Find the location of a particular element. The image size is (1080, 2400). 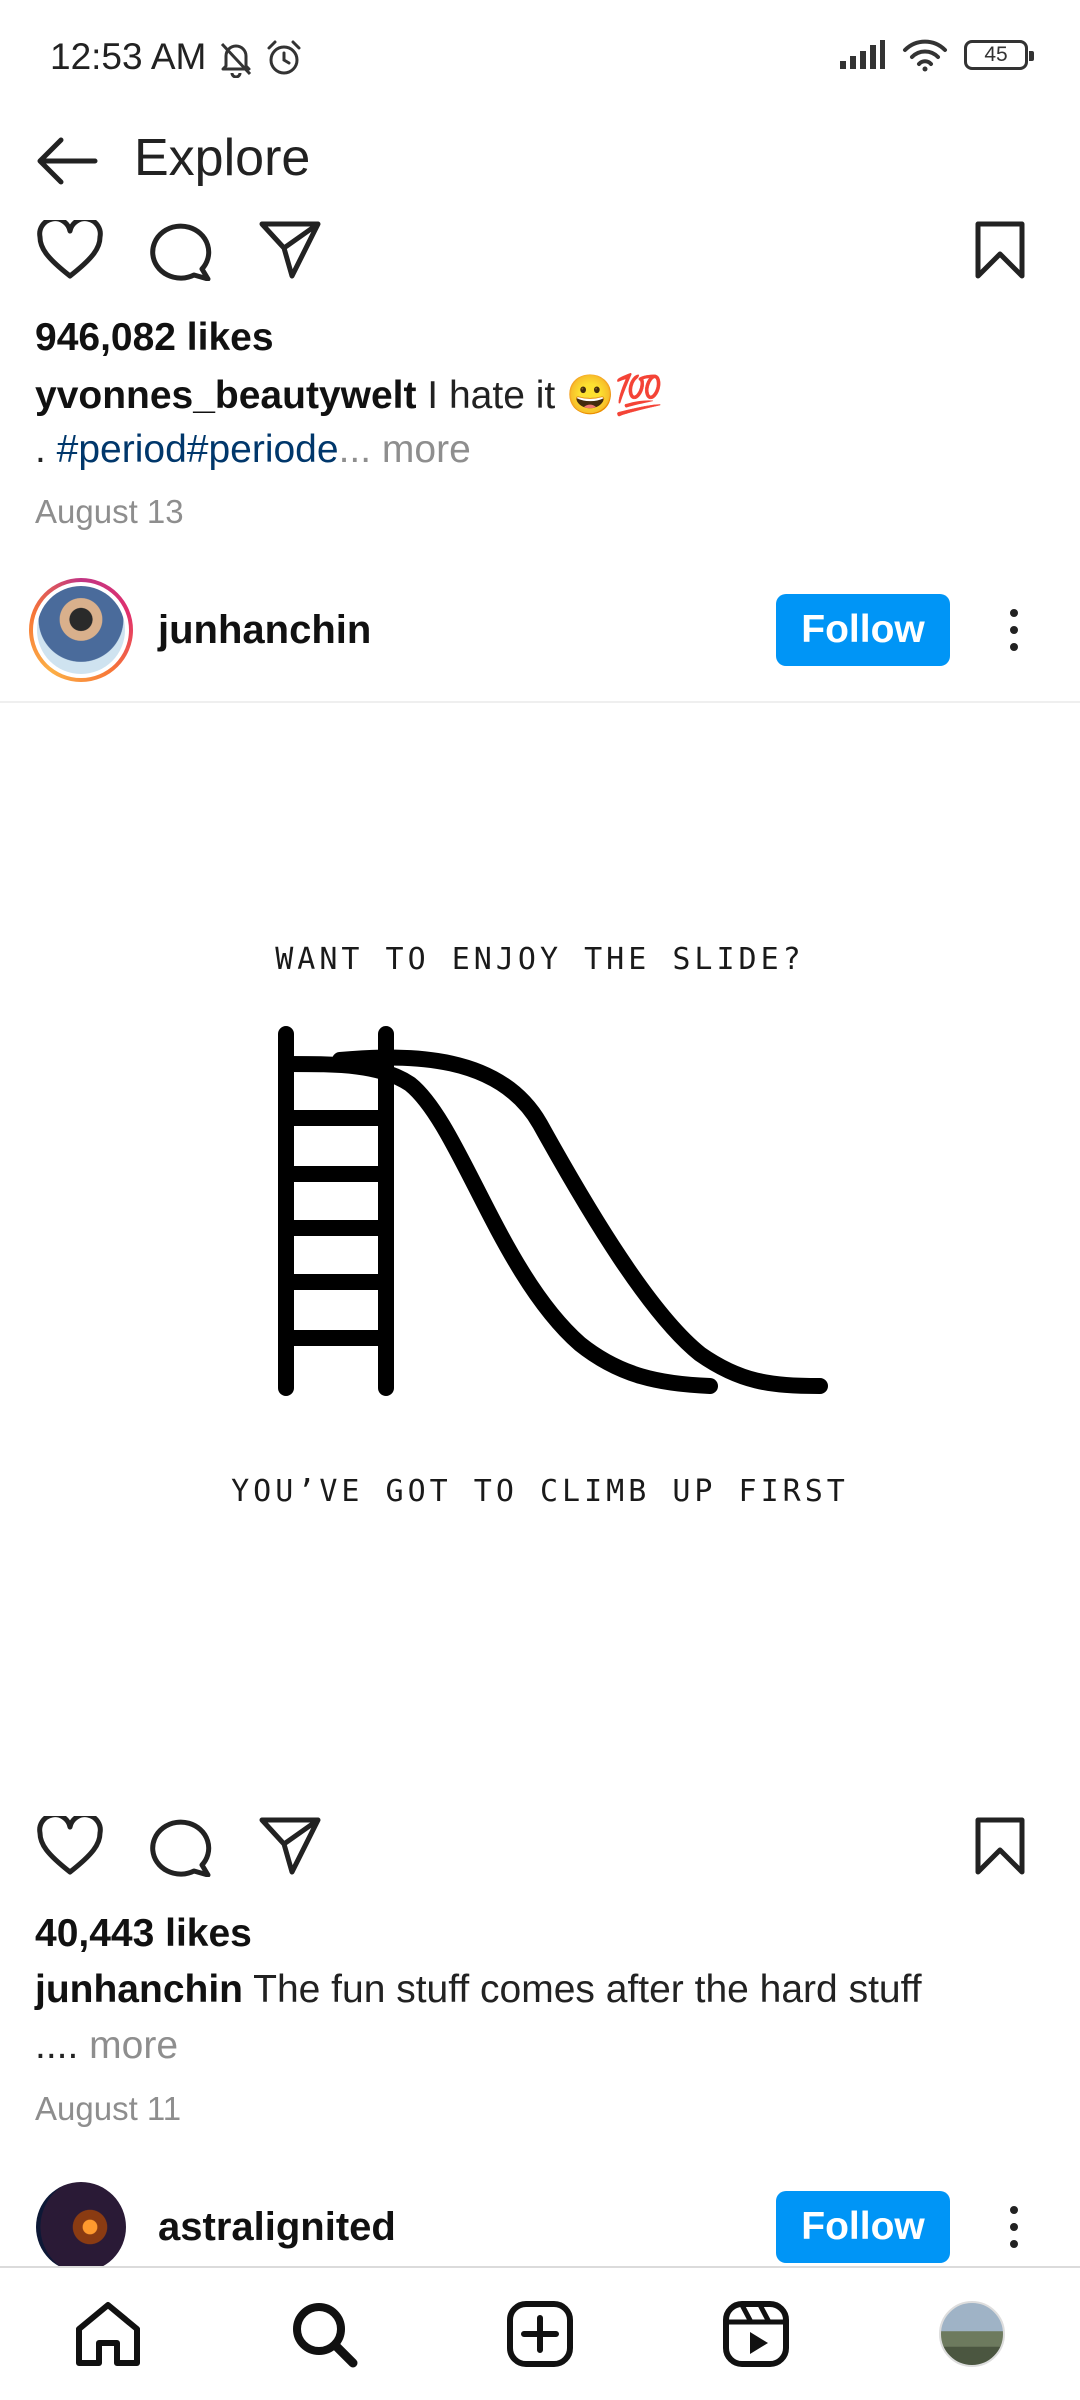

nav-profile is located at coordinates (972, 2334).